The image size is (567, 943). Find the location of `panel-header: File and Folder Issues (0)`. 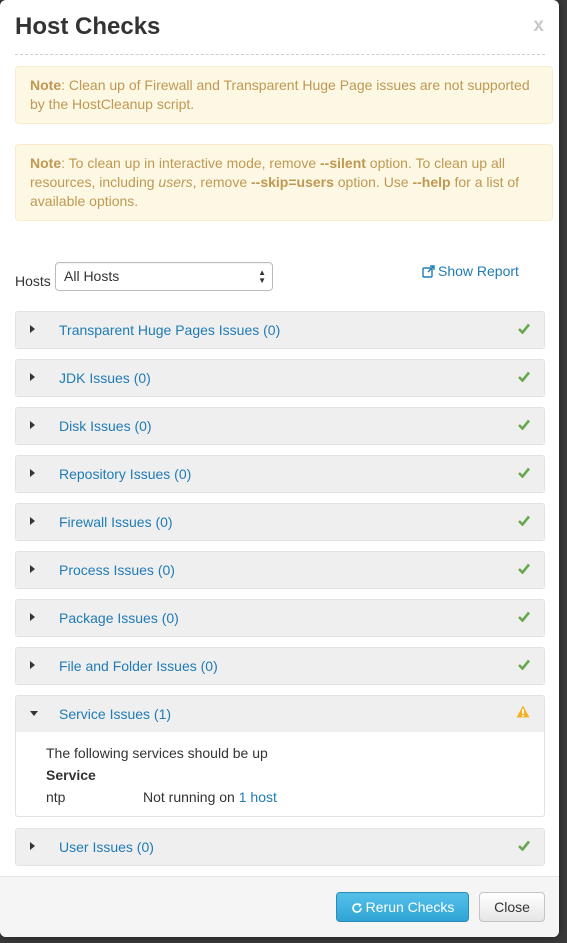

panel-header: File and Folder Issues (0) is located at coordinates (280, 666).